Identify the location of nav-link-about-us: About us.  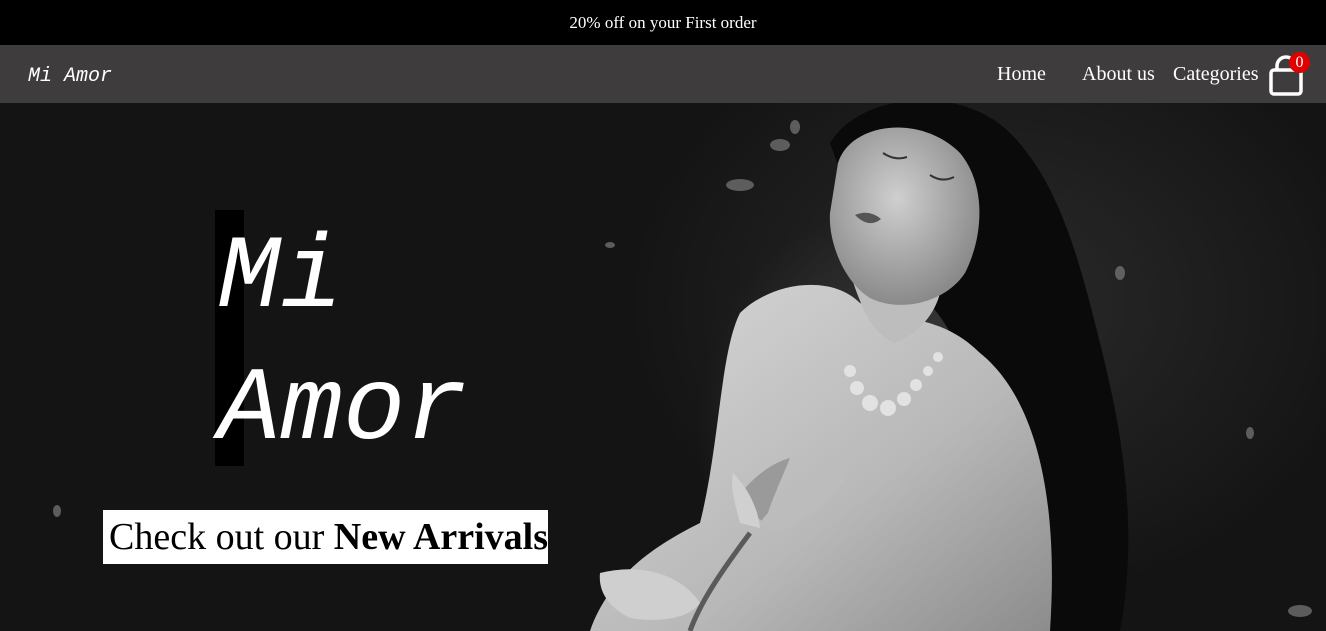
(1118, 74).